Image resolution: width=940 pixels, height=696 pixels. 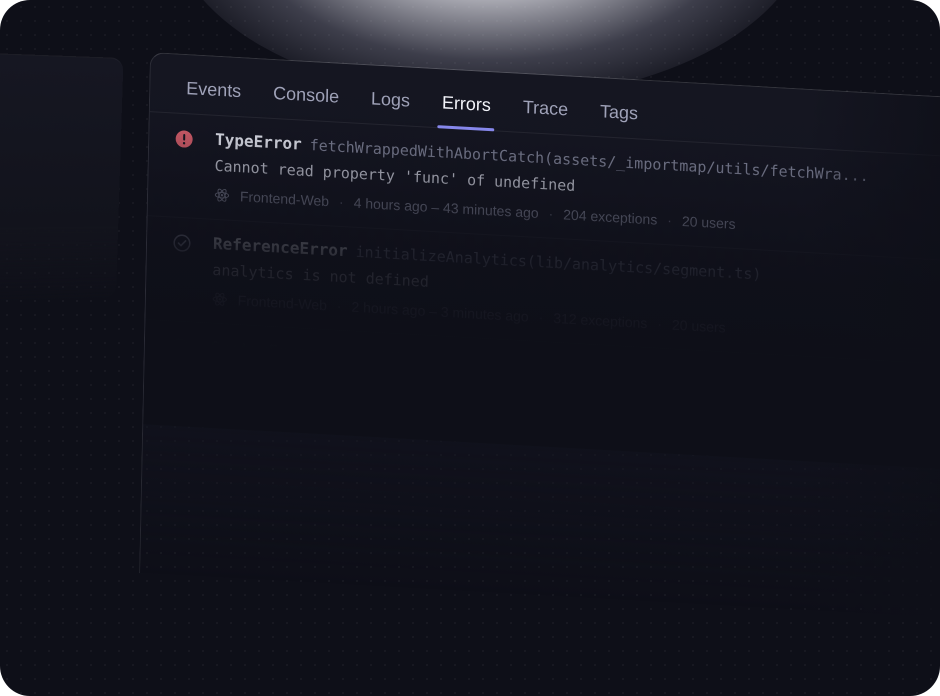 What do you see at coordinates (580, 424) in the screenshot?
I see `exception-count: 87 exceptions` at bounding box center [580, 424].